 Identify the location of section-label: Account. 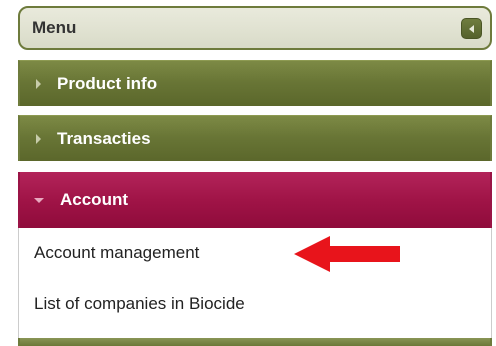
(94, 199).